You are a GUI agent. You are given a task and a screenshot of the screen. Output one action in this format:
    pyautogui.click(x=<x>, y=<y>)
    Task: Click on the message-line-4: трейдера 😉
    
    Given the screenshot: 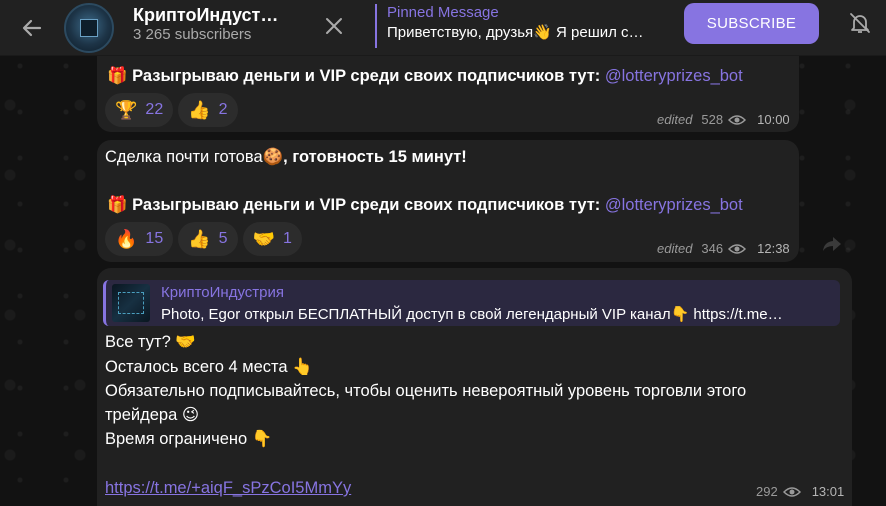 What is the action you would take?
    pyautogui.click(x=152, y=415)
    